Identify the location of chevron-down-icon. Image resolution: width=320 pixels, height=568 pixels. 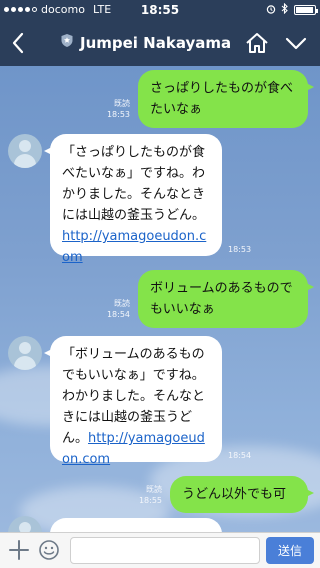
(296, 43).